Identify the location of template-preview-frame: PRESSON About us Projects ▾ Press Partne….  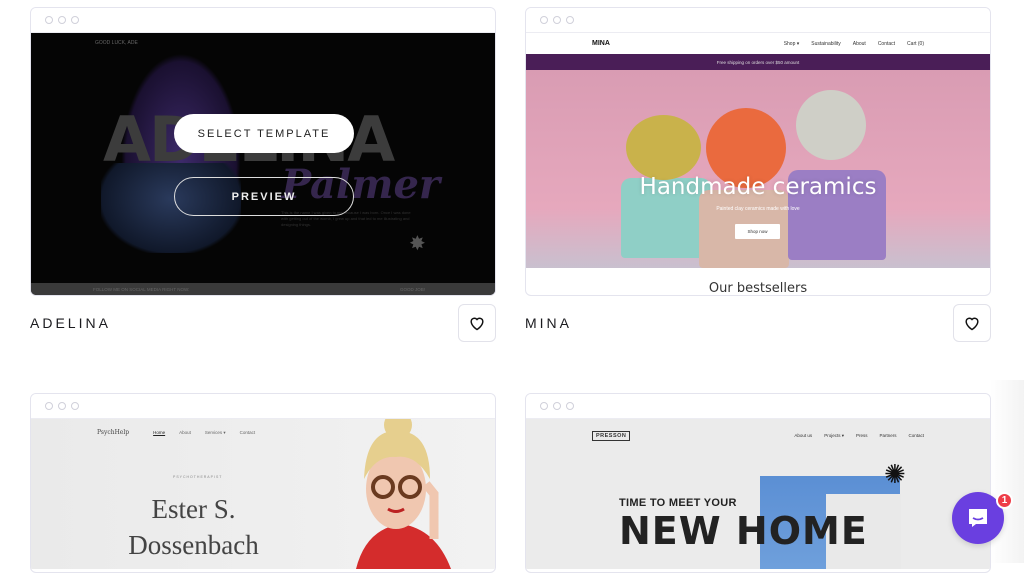
(758, 483).